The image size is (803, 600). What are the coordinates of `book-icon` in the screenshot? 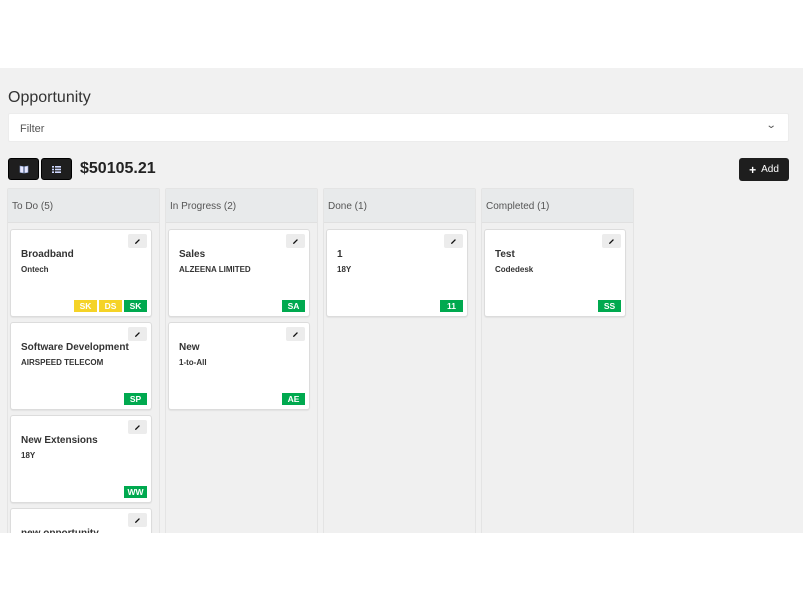 It's located at (23, 169).